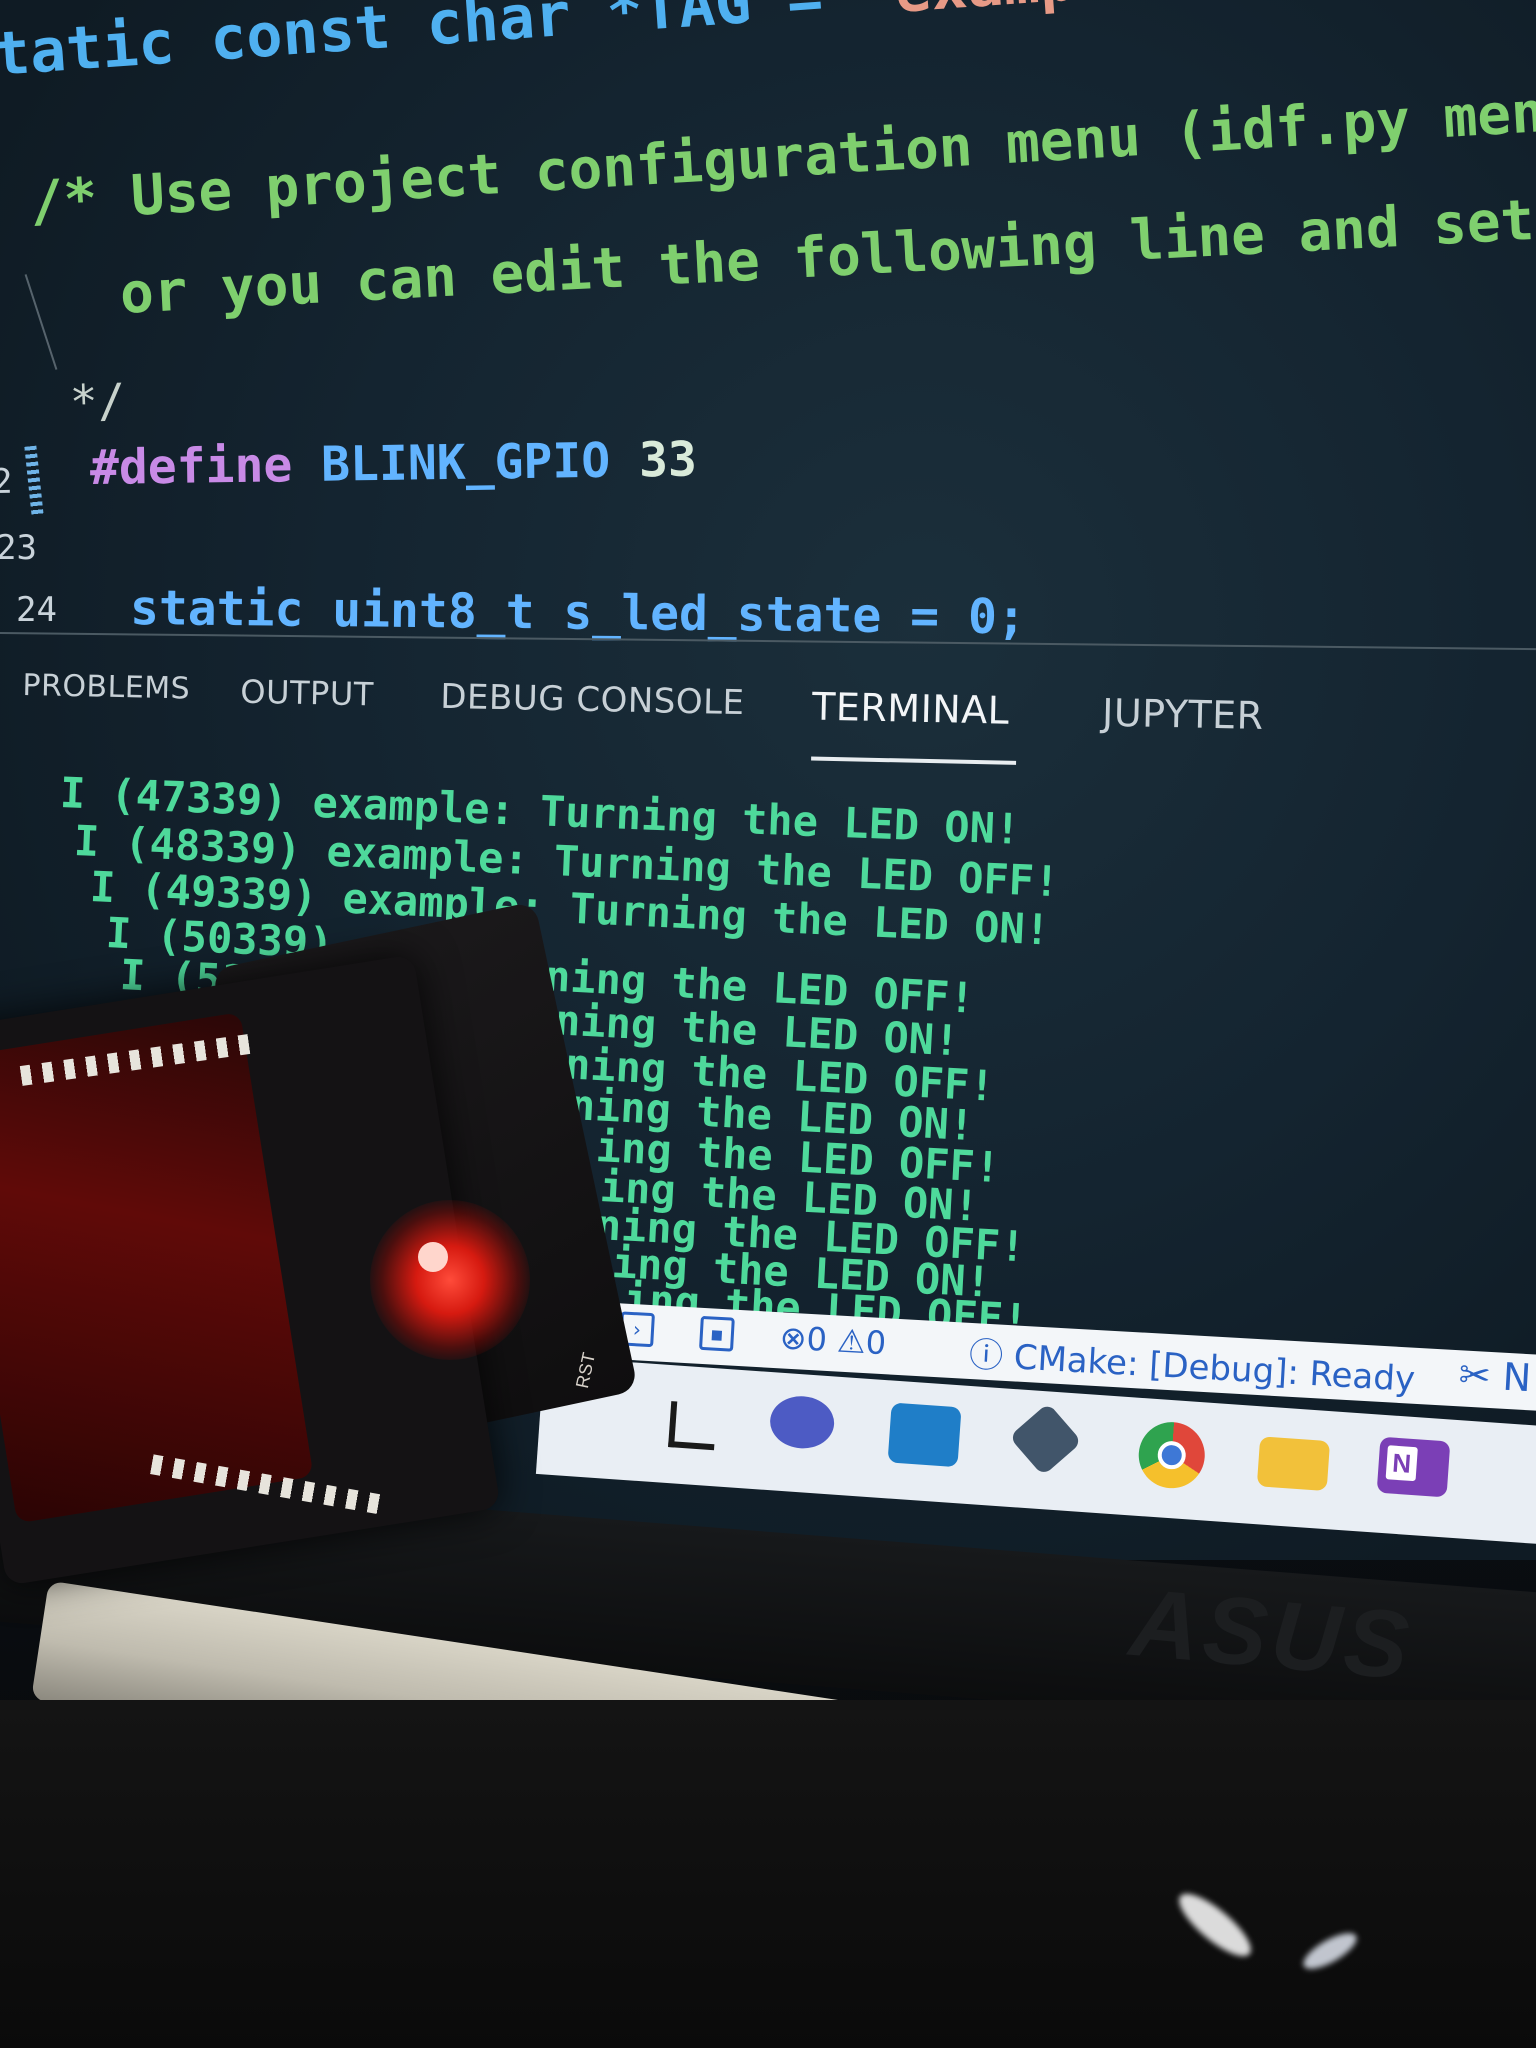  I want to click on tag-variable: *TAG =, so click(733, 24).